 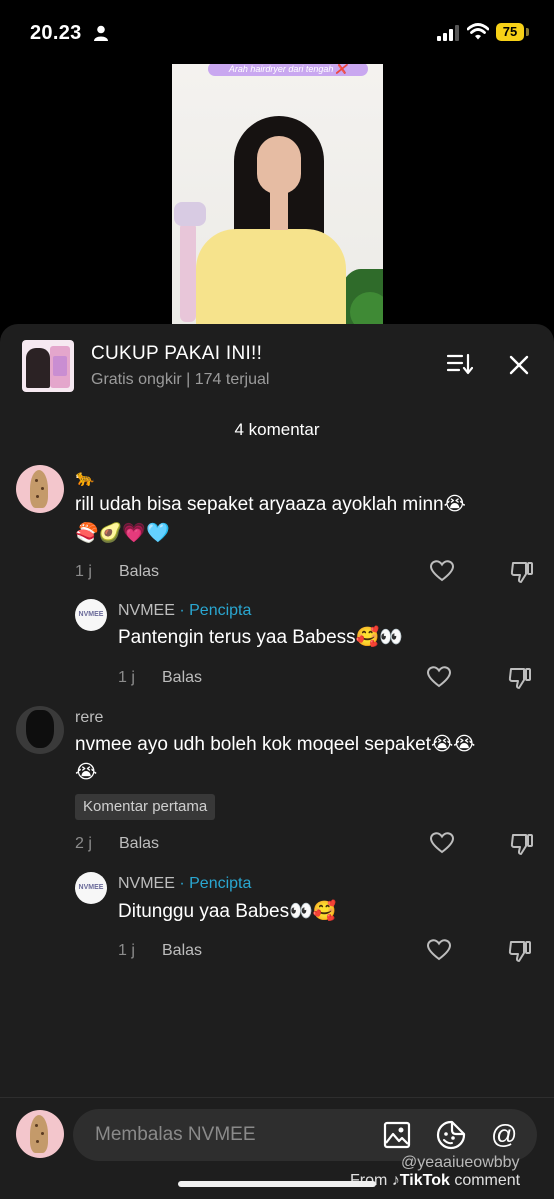 What do you see at coordinates (60, 366) in the screenshot?
I see `thumb-box-inner` at bounding box center [60, 366].